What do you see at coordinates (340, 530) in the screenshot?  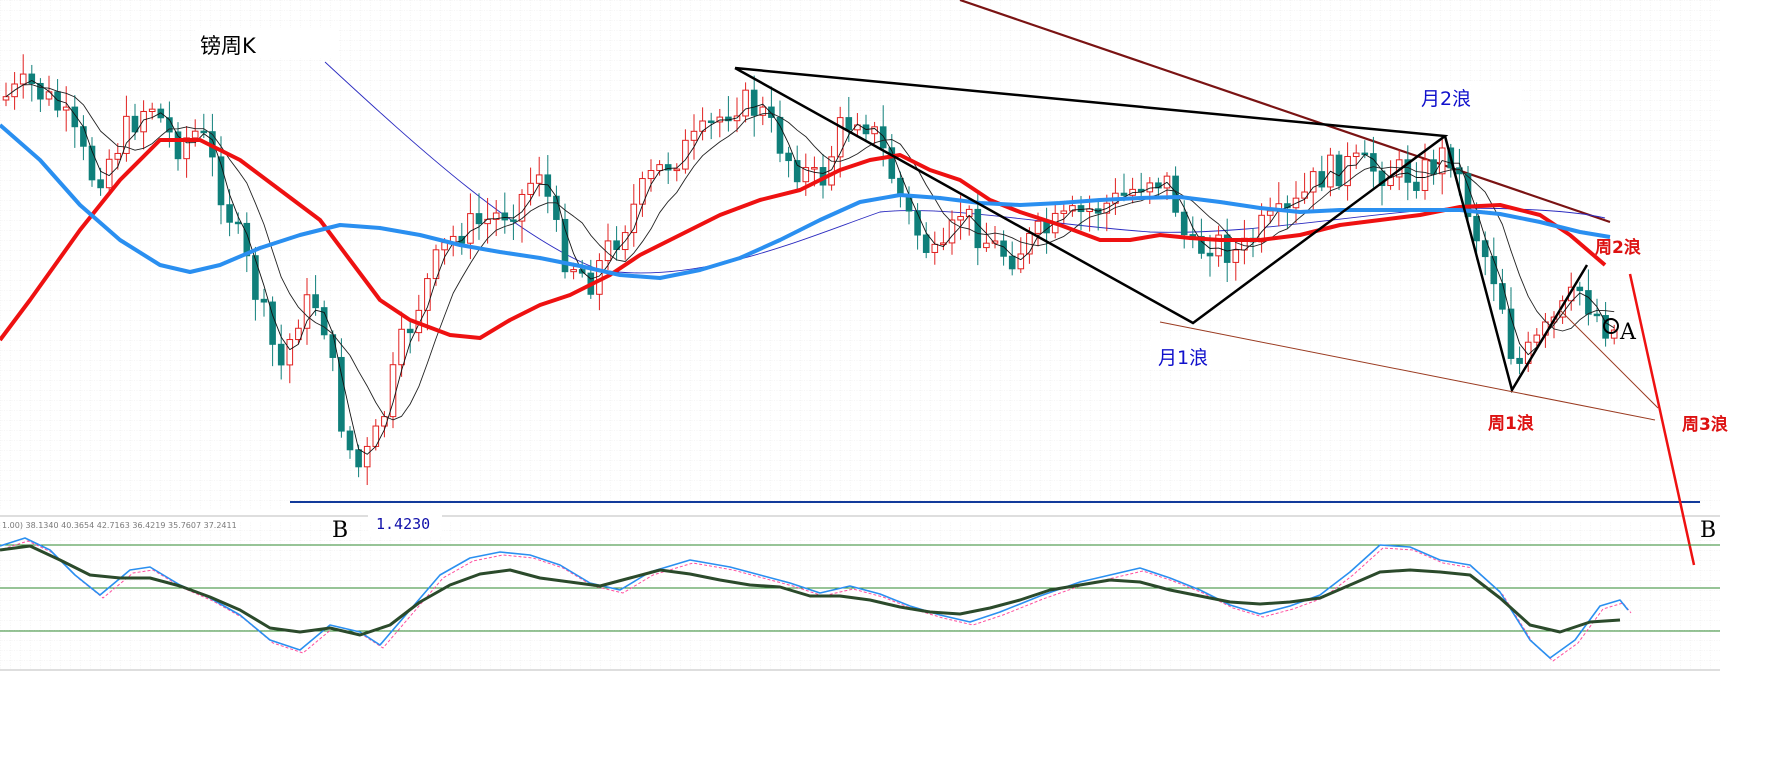 I see `point-b-left-label: B` at bounding box center [340, 530].